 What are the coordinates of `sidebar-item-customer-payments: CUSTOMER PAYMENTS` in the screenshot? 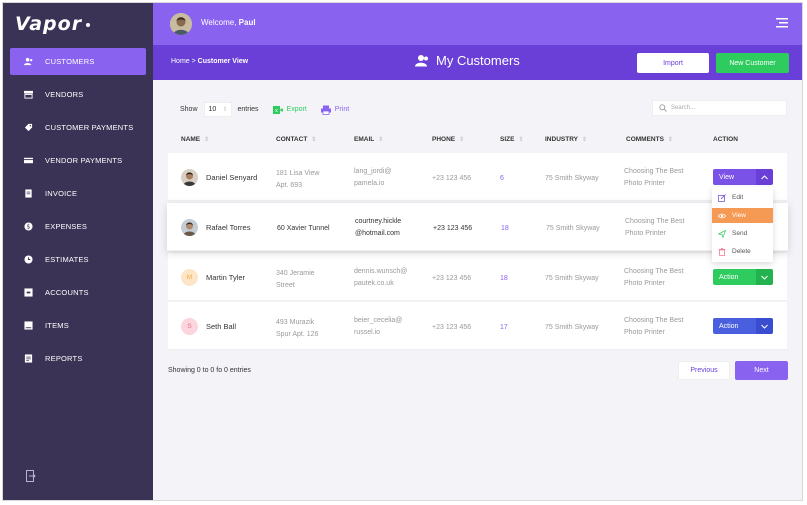 It's located at (78, 127).